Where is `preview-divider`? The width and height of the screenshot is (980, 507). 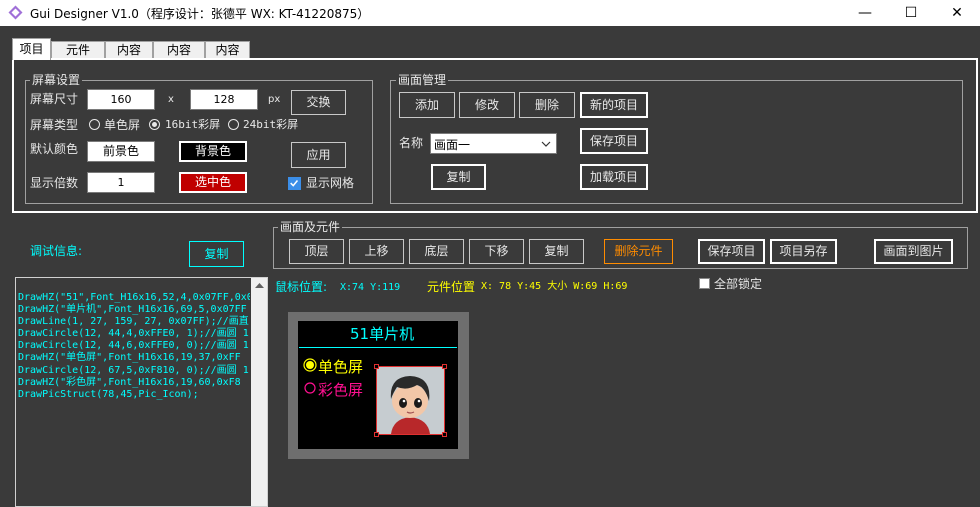
preview-divider is located at coordinates (378, 347).